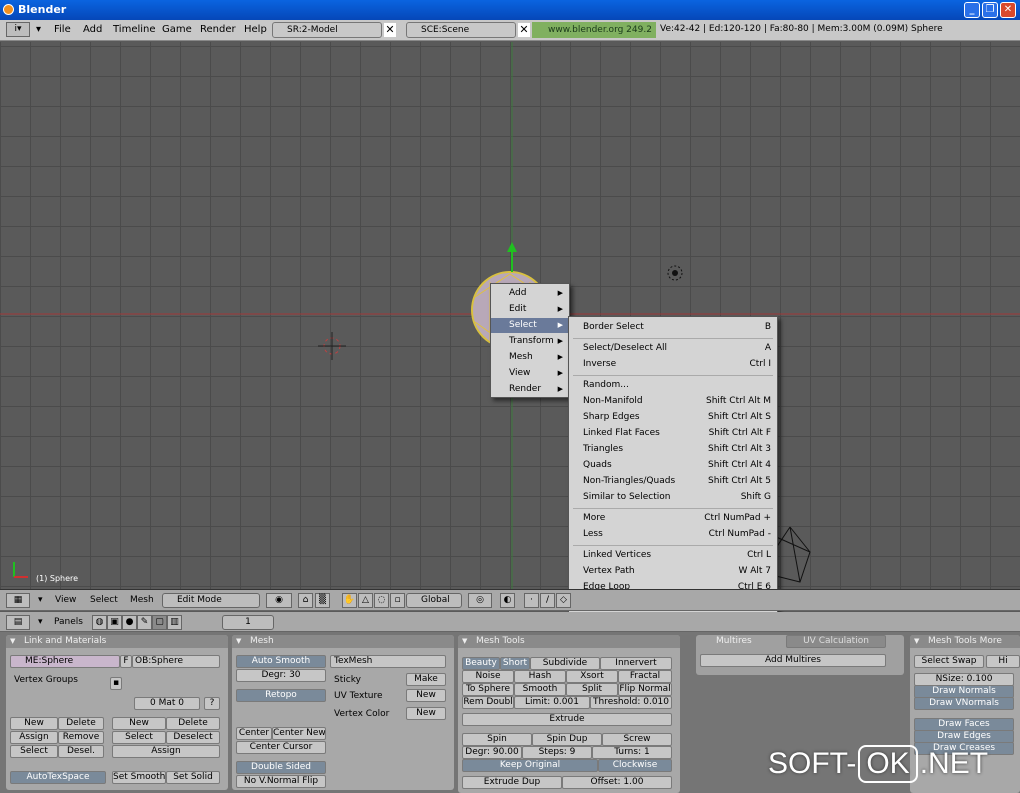 This screenshot has width=1020, height=793. I want to click on maximize-button: ❐, so click(990, 10).